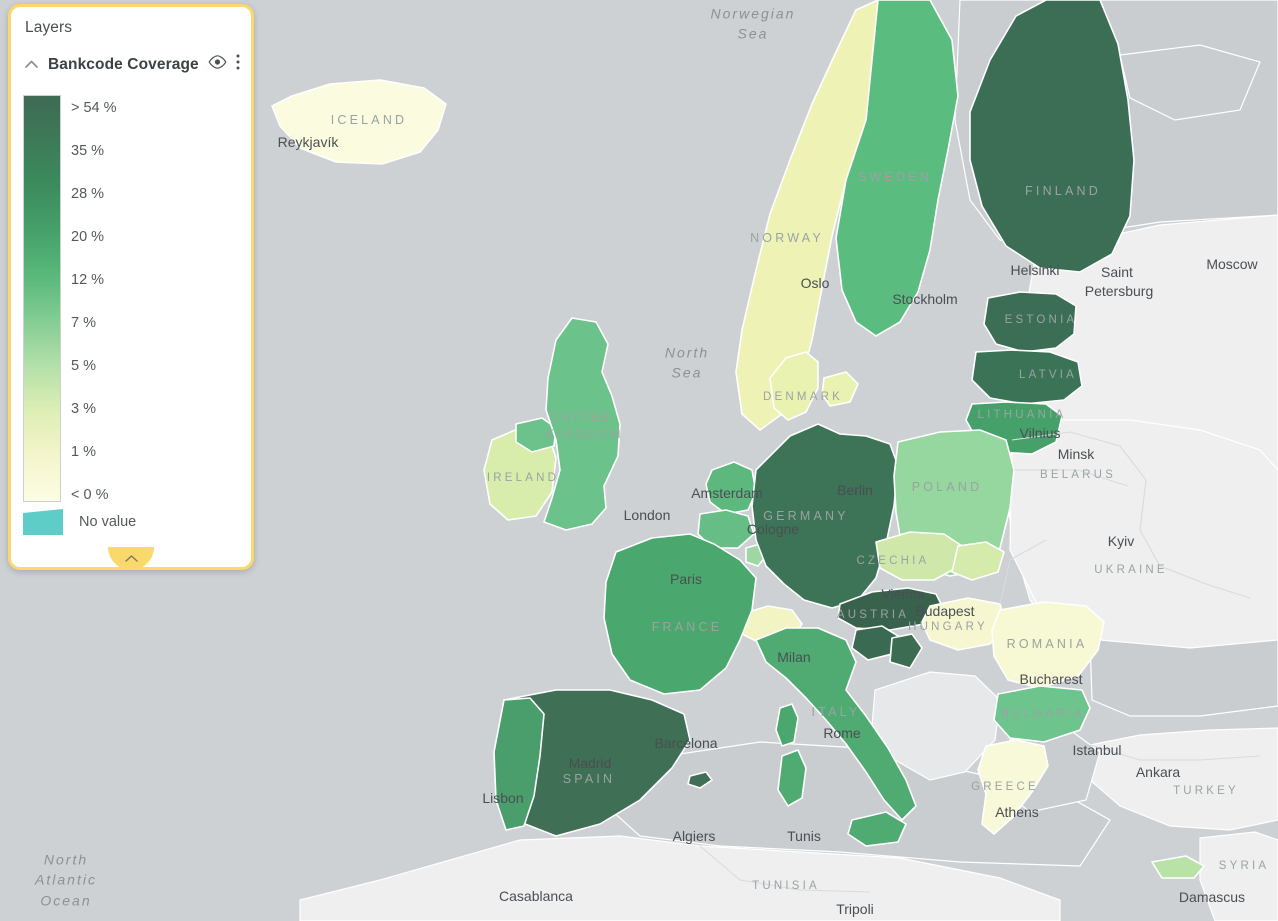  What do you see at coordinates (83, 365) in the screenshot?
I see `legend-stop-6: 5 %` at bounding box center [83, 365].